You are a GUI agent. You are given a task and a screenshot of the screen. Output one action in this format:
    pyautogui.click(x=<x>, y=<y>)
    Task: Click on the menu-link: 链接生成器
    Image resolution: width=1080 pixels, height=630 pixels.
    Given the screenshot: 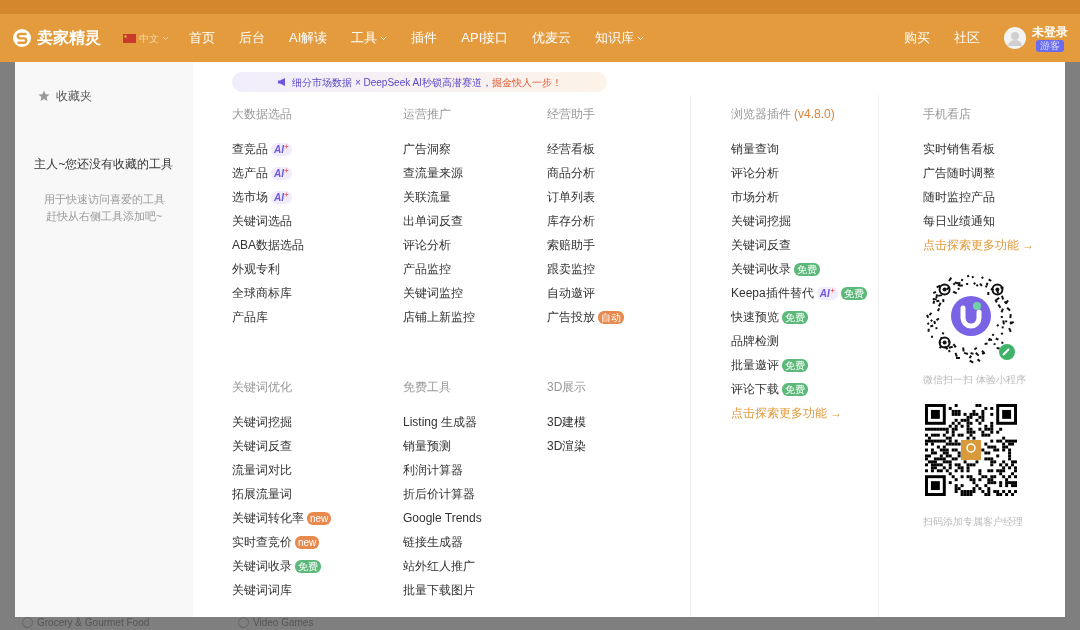 What is the action you would take?
    pyautogui.click(x=433, y=542)
    